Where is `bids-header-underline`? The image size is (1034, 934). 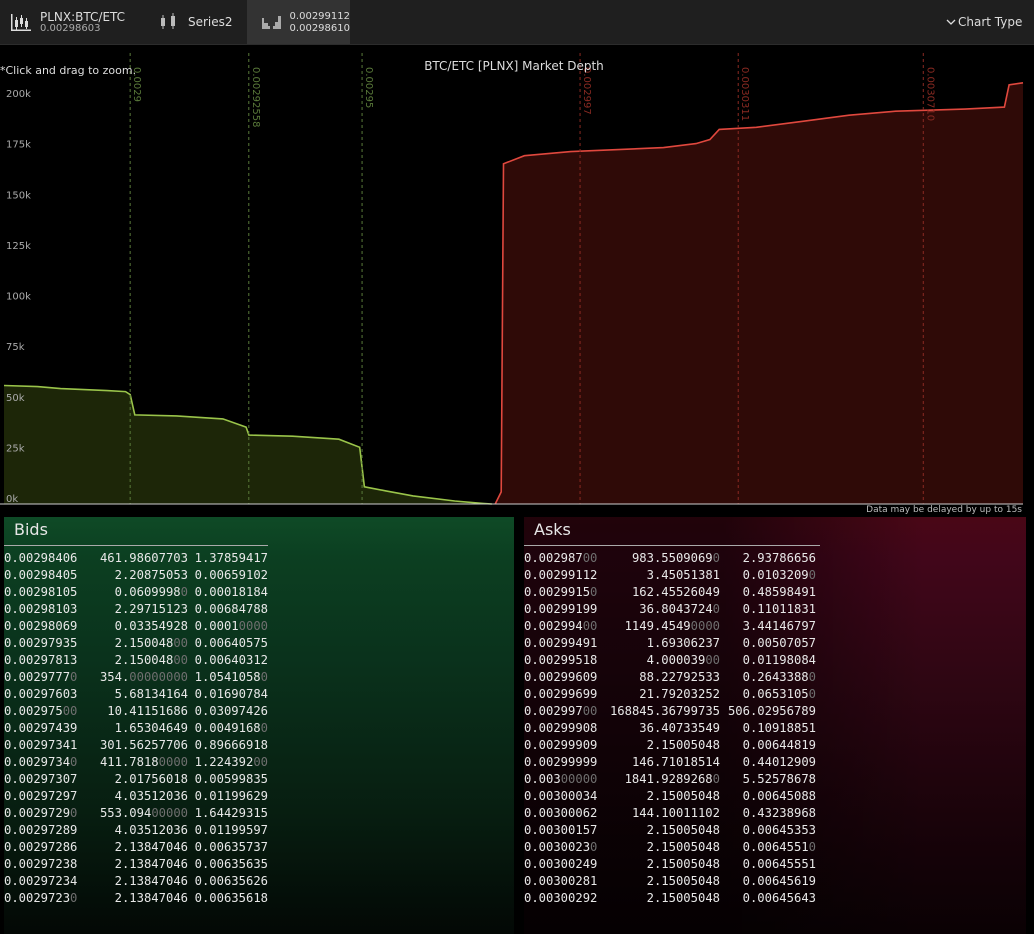
bids-header-underline is located at coordinates (136, 545).